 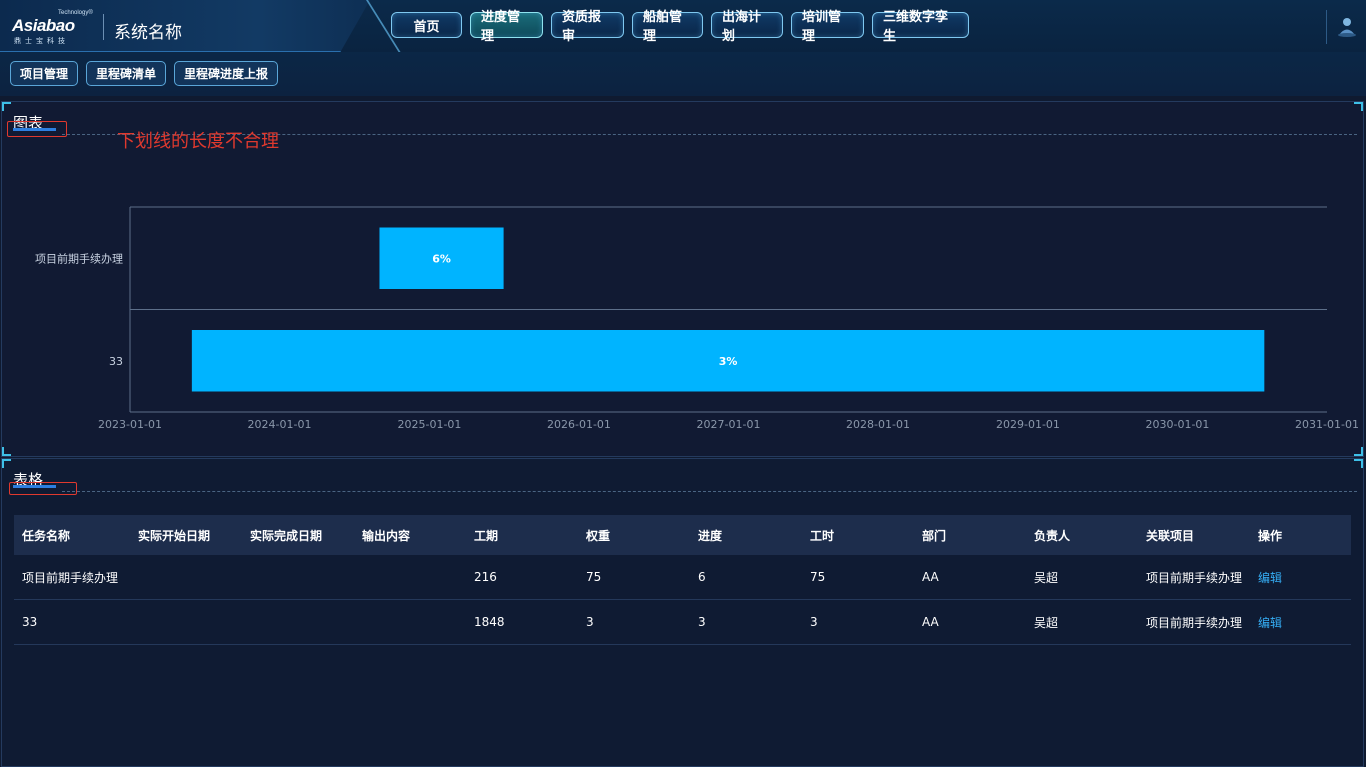 What do you see at coordinates (1028, 424) in the screenshot?
I see `x-tick-label: 2029-01-01` at bounding box center [1028, 424].